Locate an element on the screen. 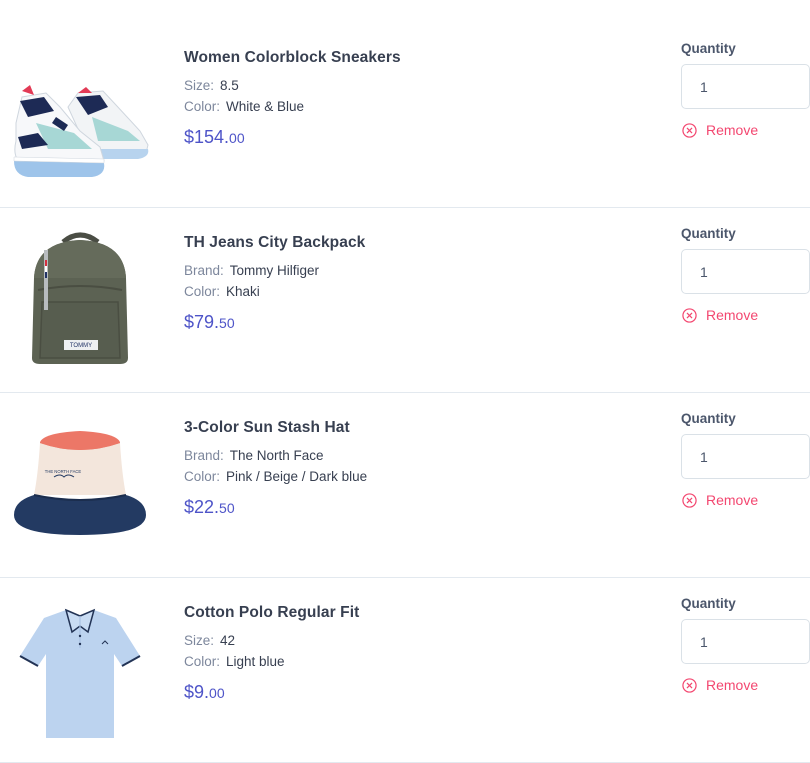 The width and height of the screenshot is (810, 763). logo-text: TOMMY is located at coordinates (81, 346).